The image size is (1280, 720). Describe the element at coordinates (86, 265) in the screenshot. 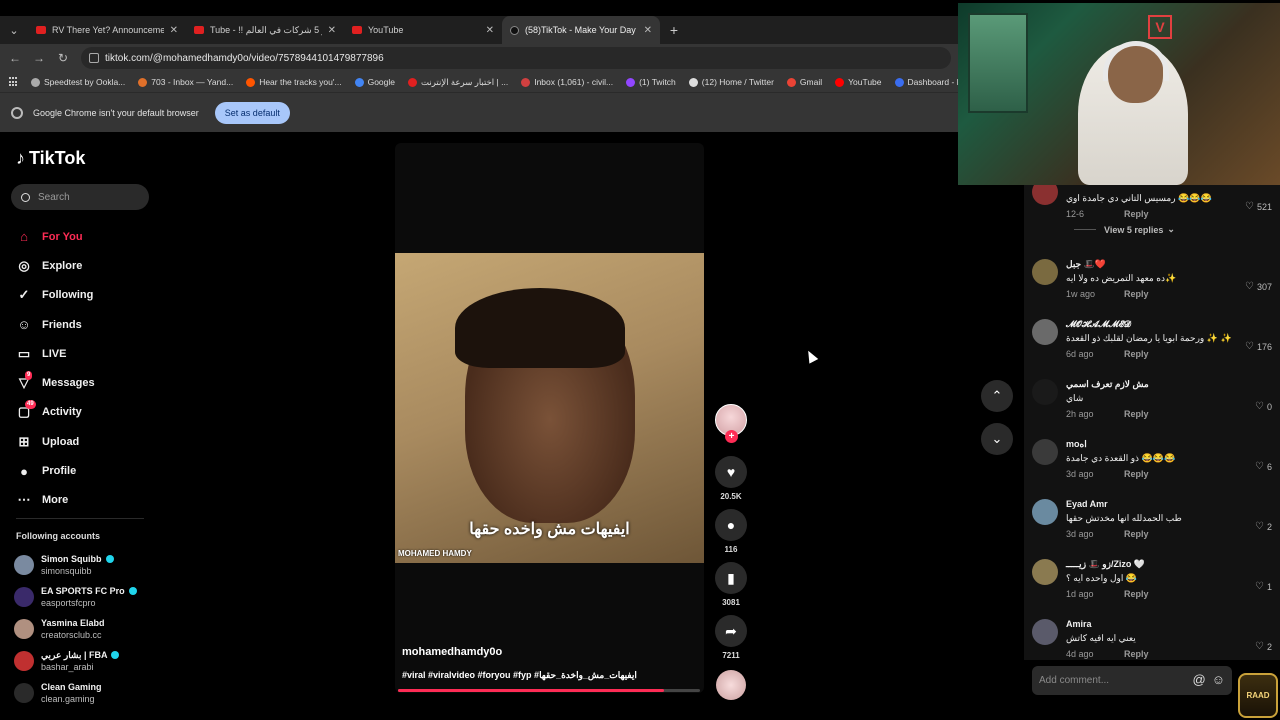

I see `sidebar-item-explore: ◎ Explore` at that location.